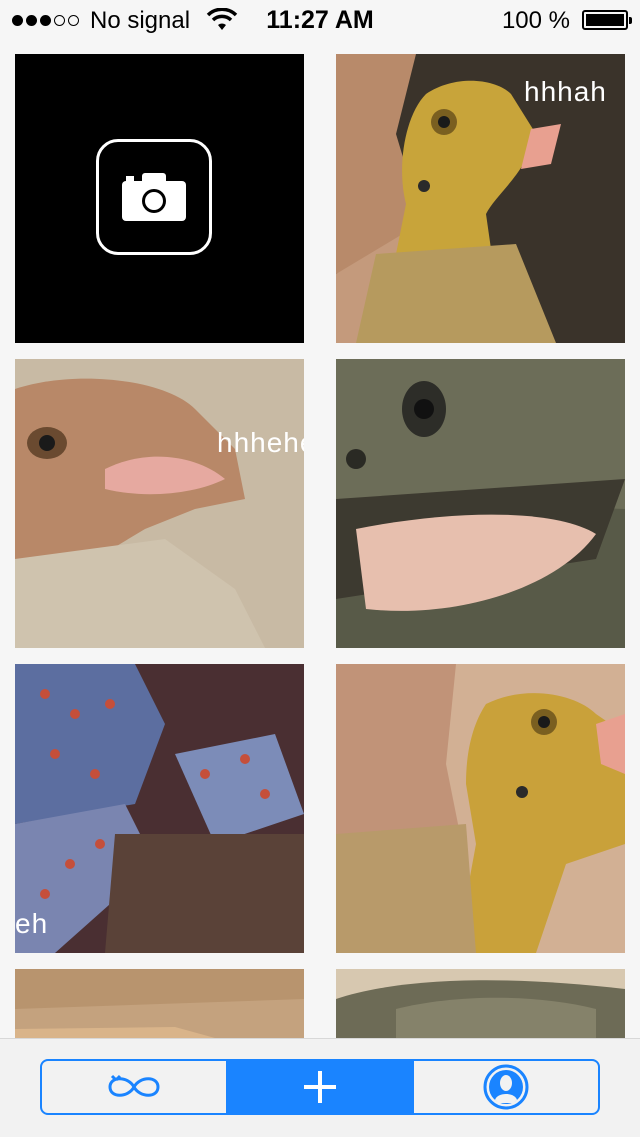  What do you see at coordinates (565, 91) in the screenshot?
I see `tile-caption: hhhah` at bounding box center [565, 91].